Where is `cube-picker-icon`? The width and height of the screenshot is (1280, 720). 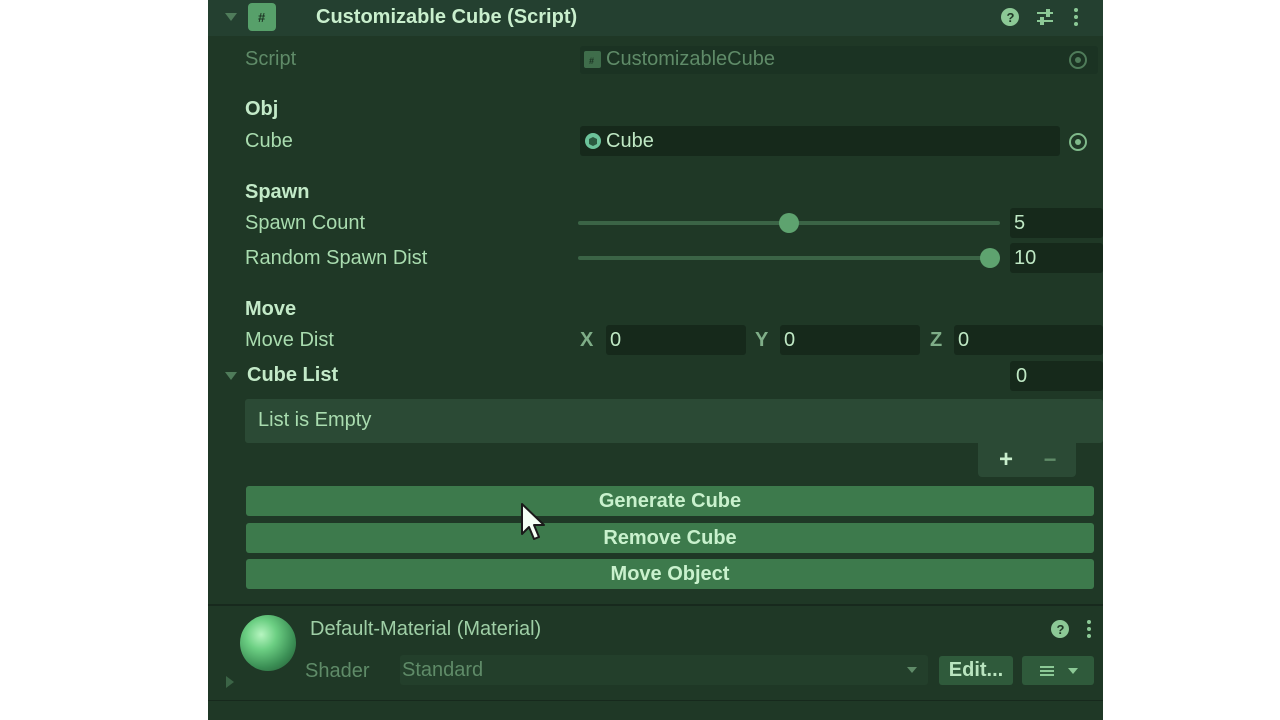 cube-picker-icon is located at coordinates (1078, 142).